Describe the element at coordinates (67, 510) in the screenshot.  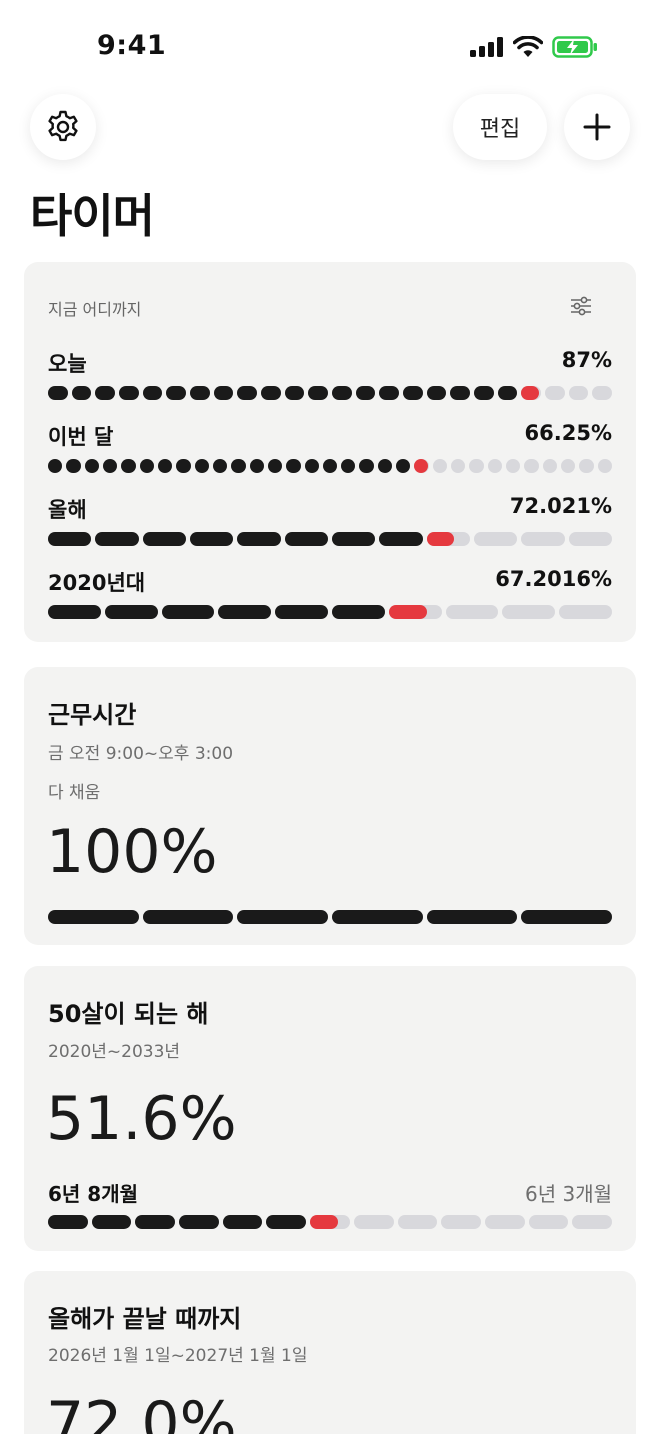
I see `year-label: 올해` at that location.